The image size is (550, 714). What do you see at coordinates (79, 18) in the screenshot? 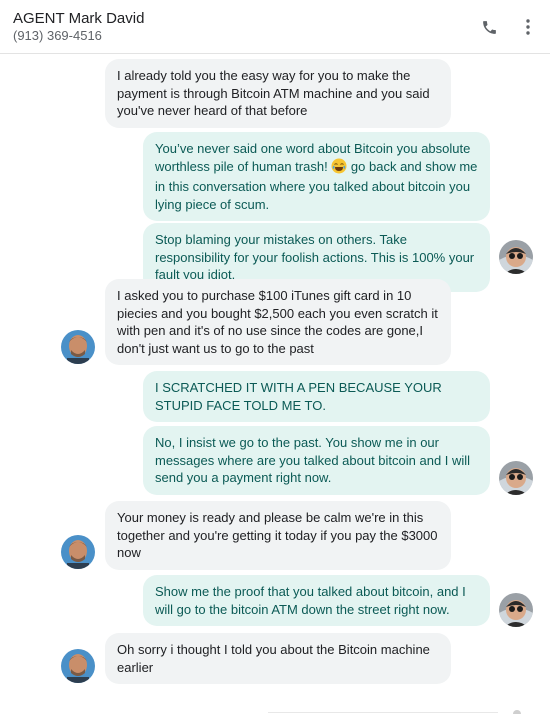
I see `contact-name: AGENT Mark David` at bounding box center [79, 18].